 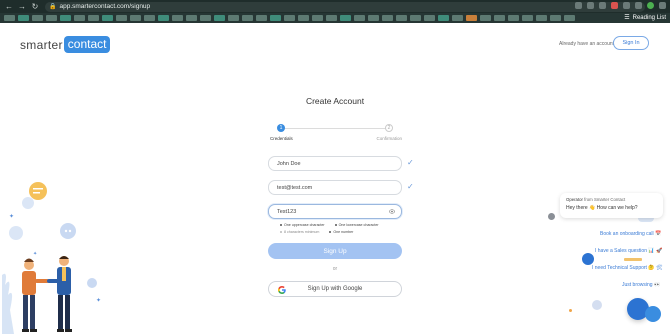 What do you see at coordinates (633, 259) in the screenshot?
I see `decorative-line` at bounding box center [633, 259].